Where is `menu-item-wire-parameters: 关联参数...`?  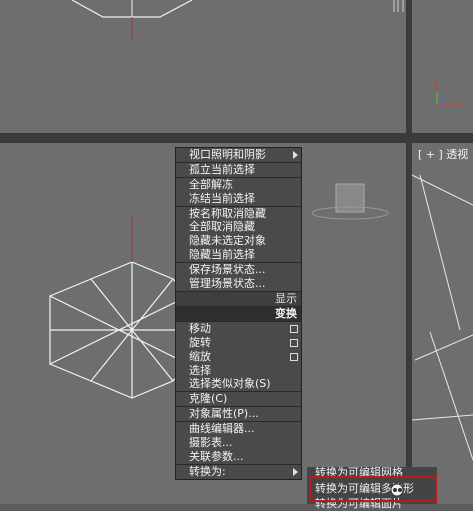 menu-item-wire-parameters: 关联参数... is located at coordinates (238, 457).